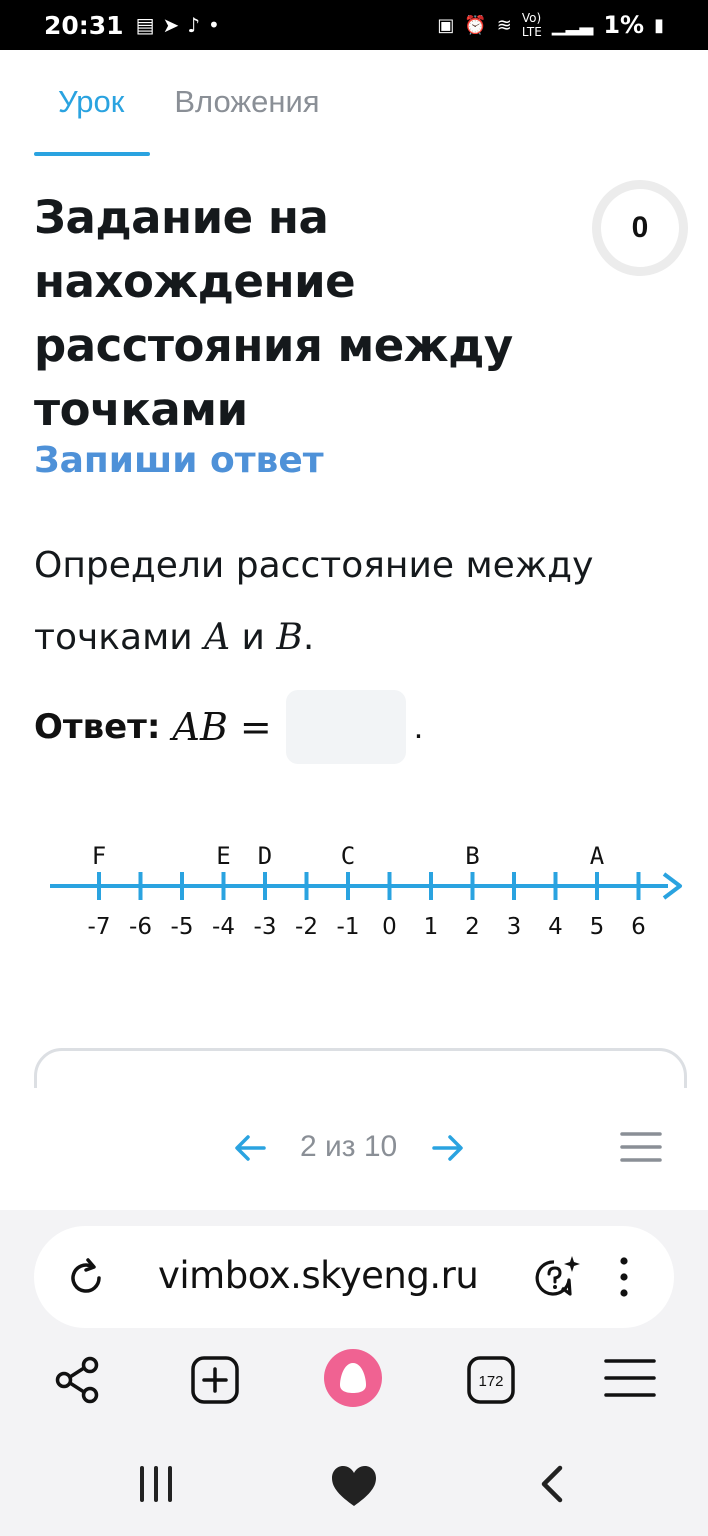 This screenshot has height=1536, width=708. Describe the element at coordinates (217, 637) in the screenshot. I see `point-a-label: A` at that location.